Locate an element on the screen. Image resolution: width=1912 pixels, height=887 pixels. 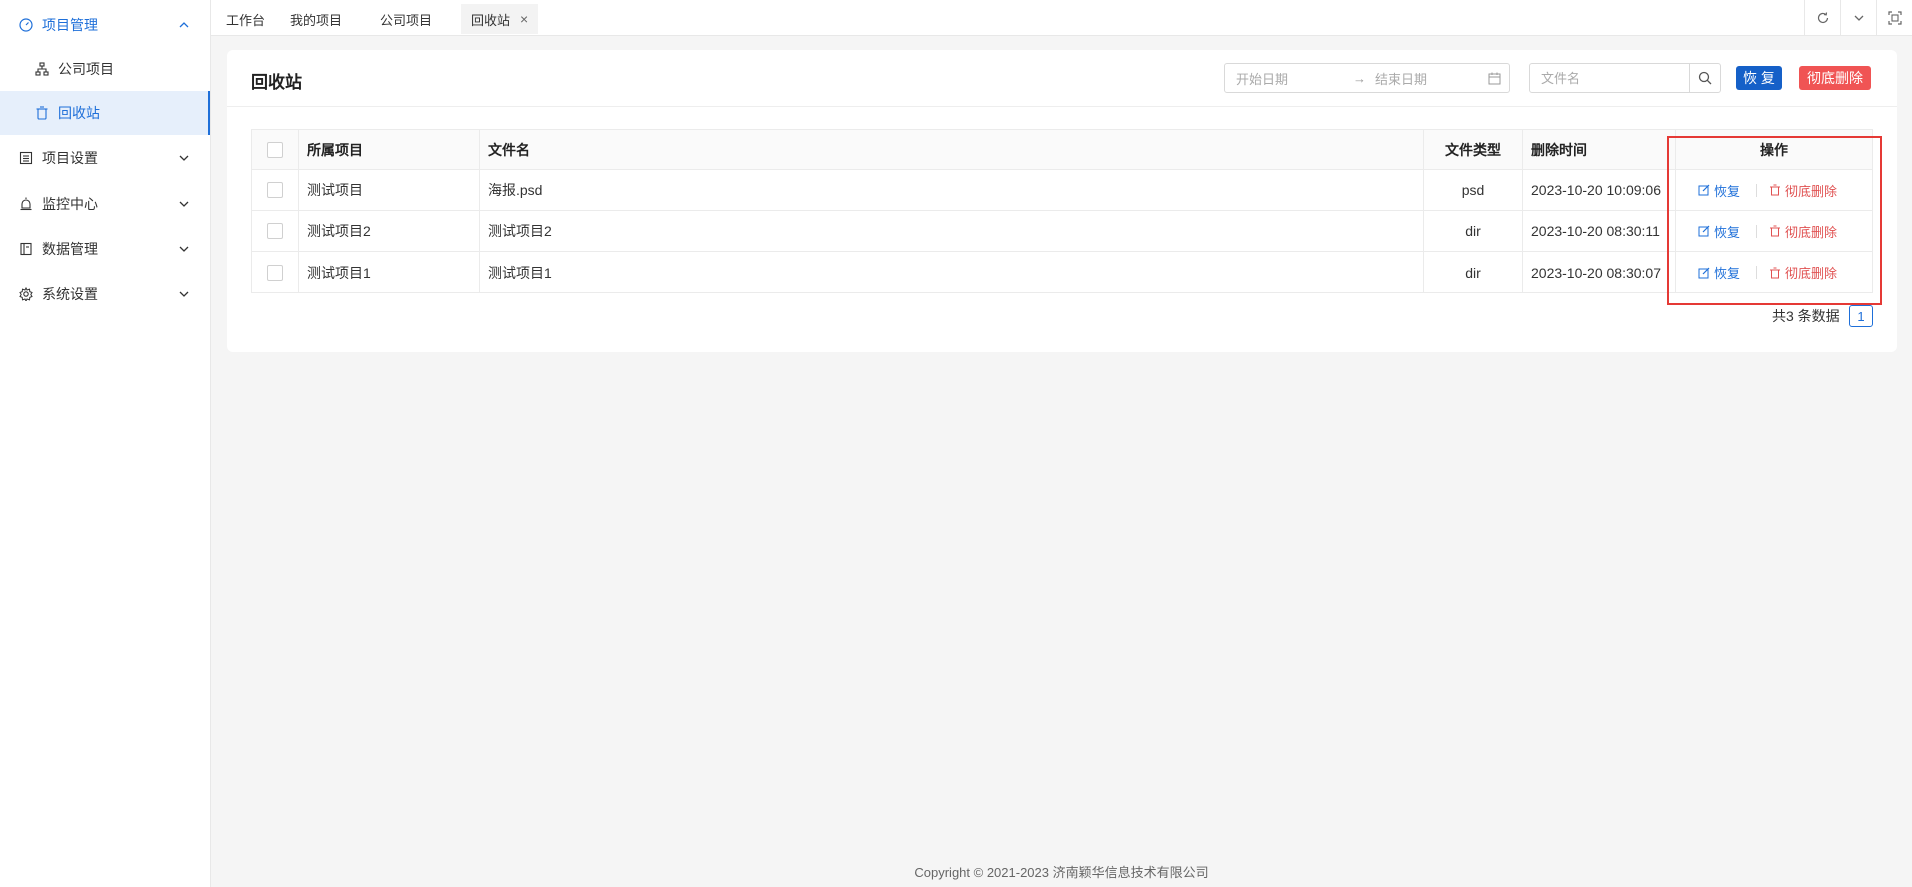
tab-label: 工作台 is located at coordinates (246, 20).